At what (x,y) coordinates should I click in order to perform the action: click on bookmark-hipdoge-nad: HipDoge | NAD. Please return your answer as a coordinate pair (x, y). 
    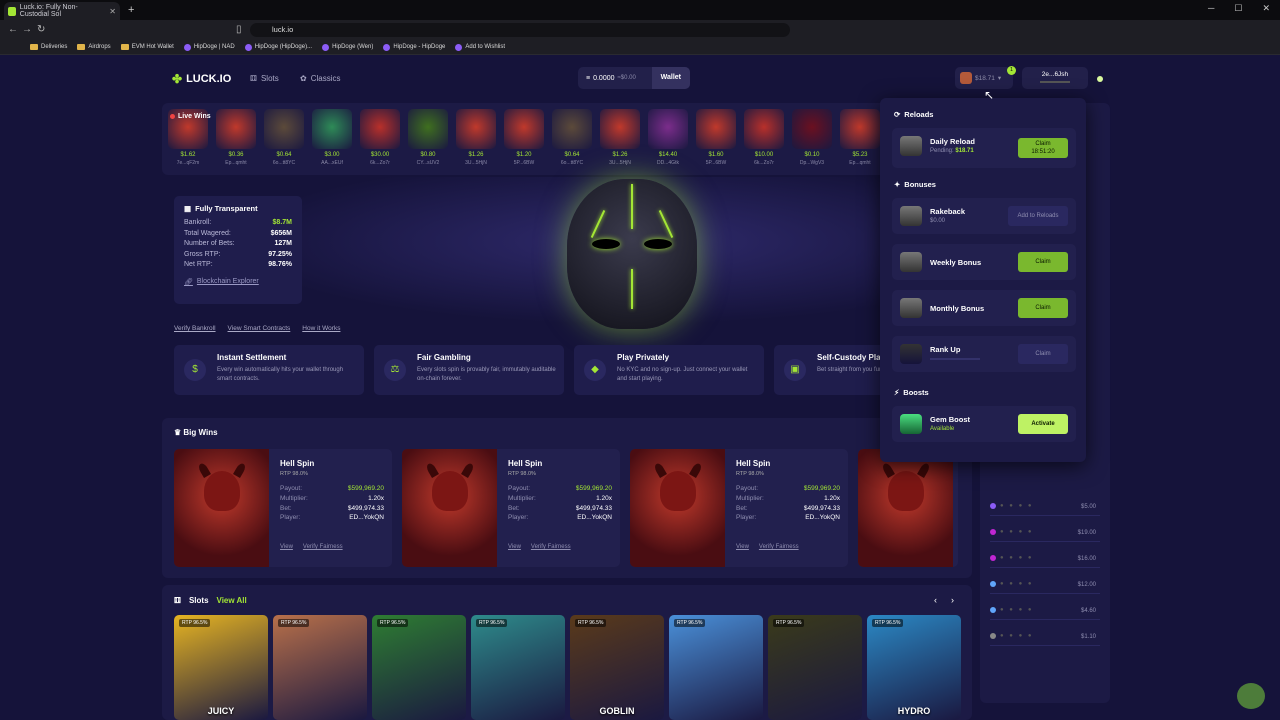
    Looking at the image, I should click on (209, 47).